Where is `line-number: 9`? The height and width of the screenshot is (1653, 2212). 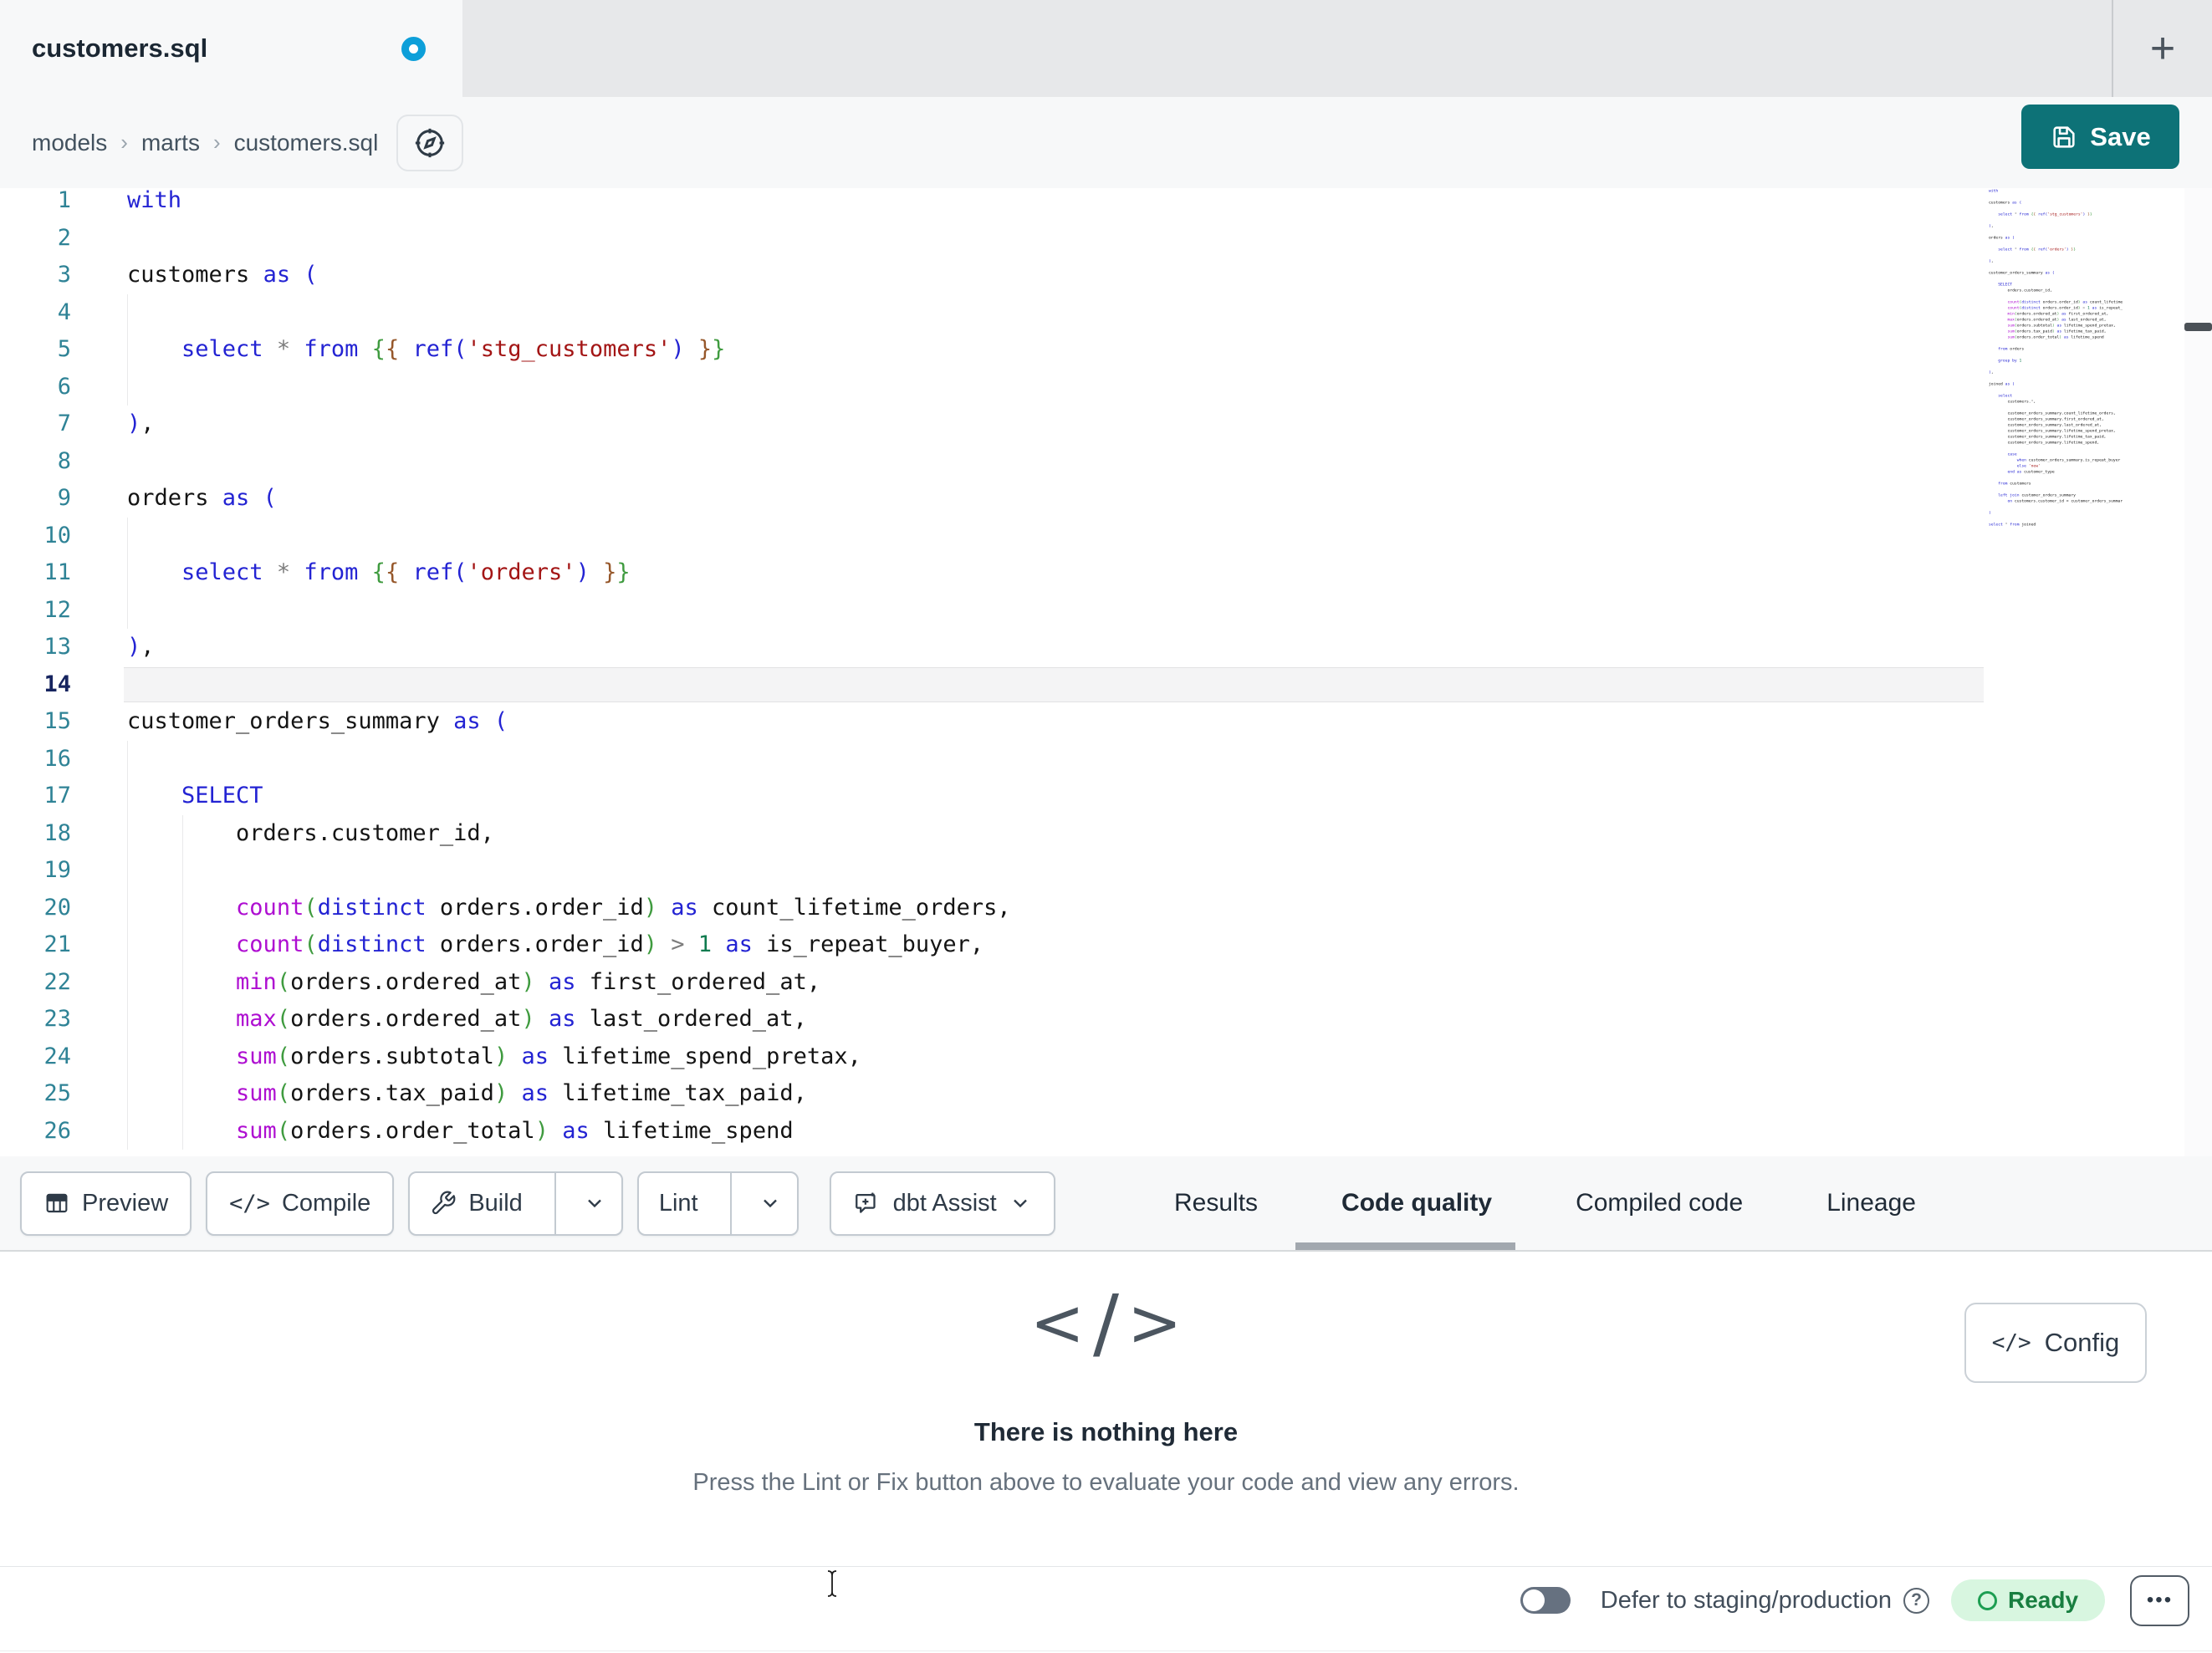 line-number: 9 is located at coordinates (64, 498).